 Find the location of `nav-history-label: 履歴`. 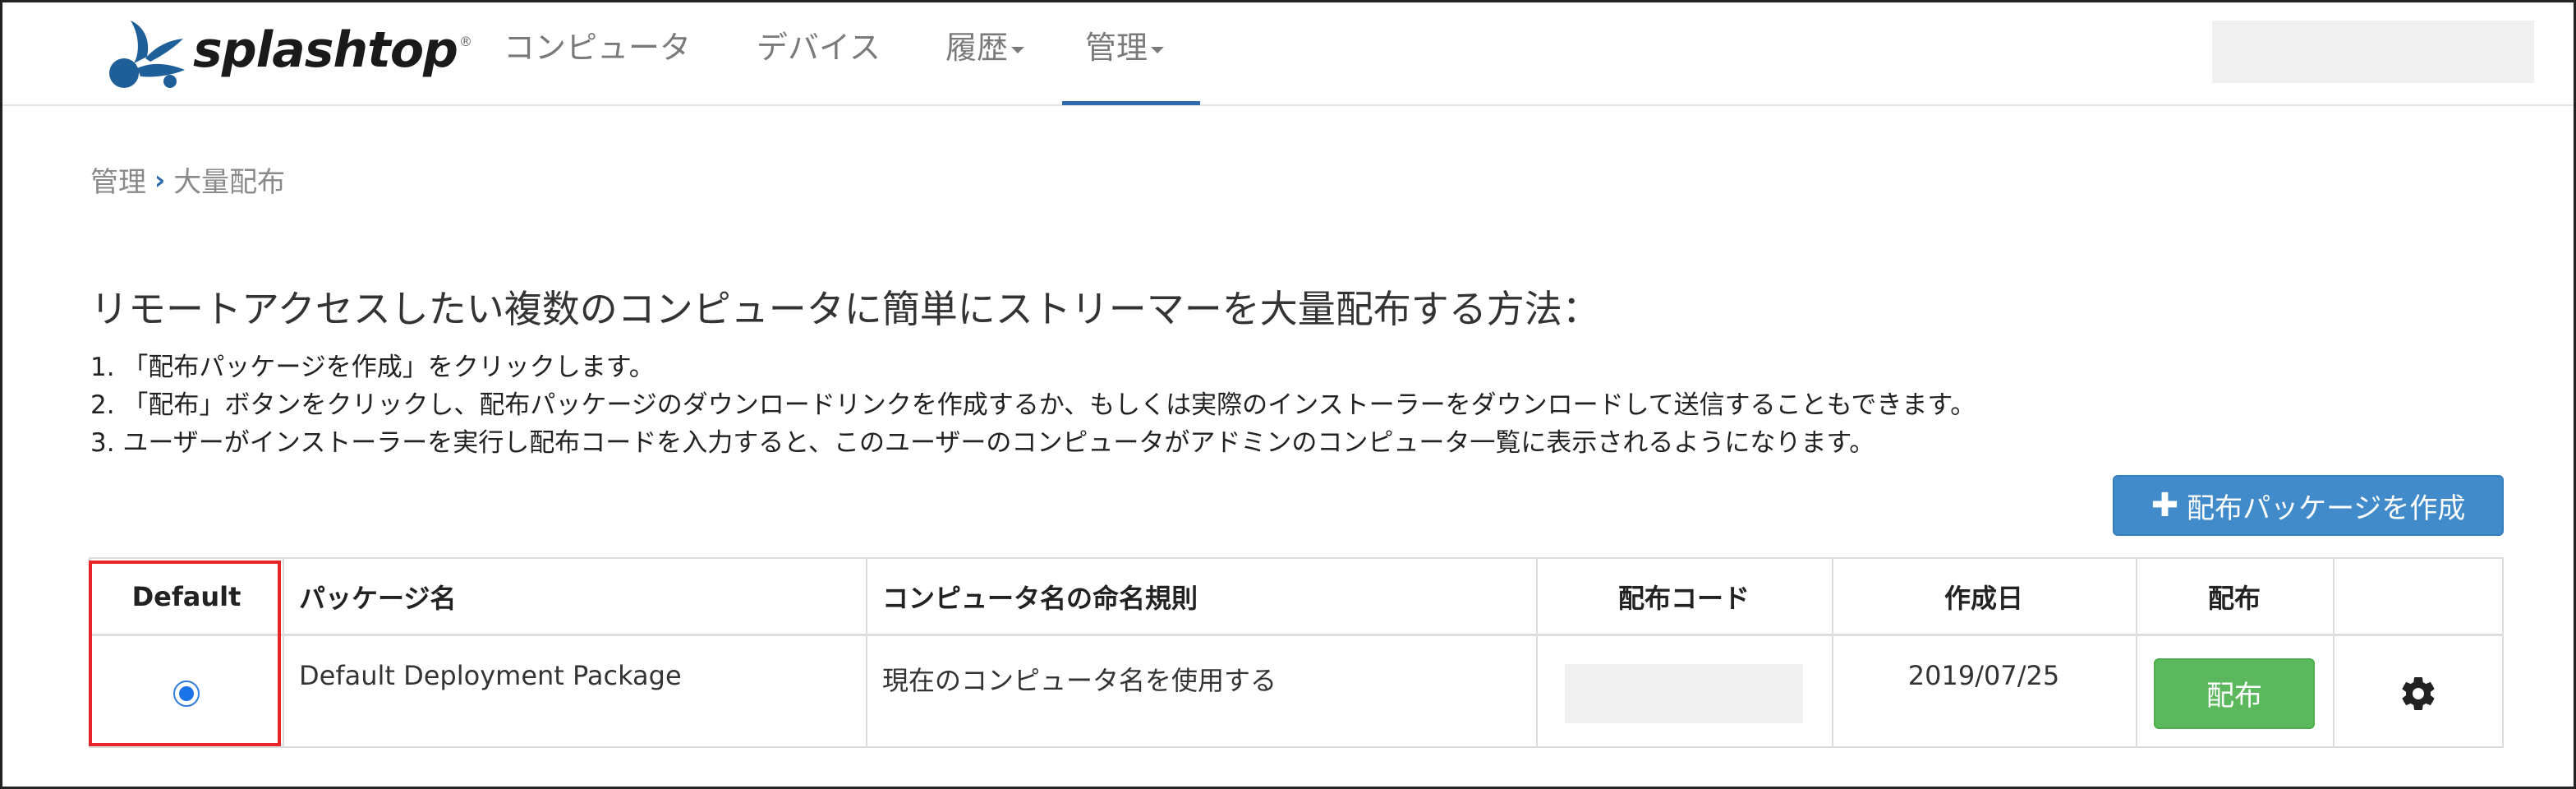

nav-history-label: 履歴 is located at coordinates (977, 48).